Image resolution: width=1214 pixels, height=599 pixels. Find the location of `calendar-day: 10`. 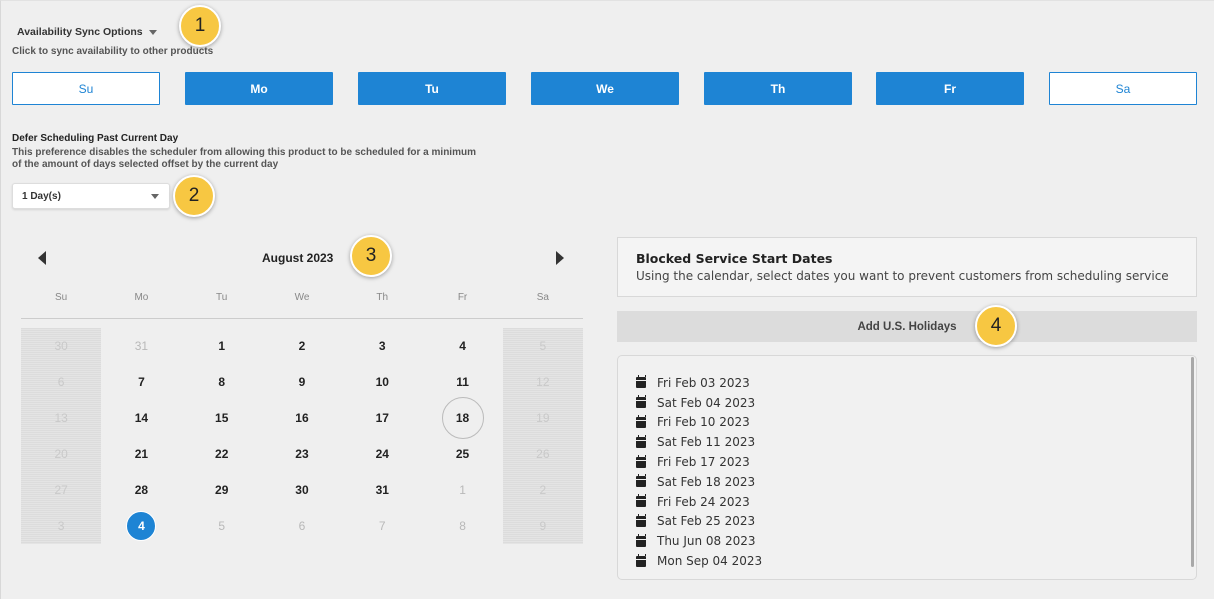

calendar-day: 10 is located at coordinates (382, 382).